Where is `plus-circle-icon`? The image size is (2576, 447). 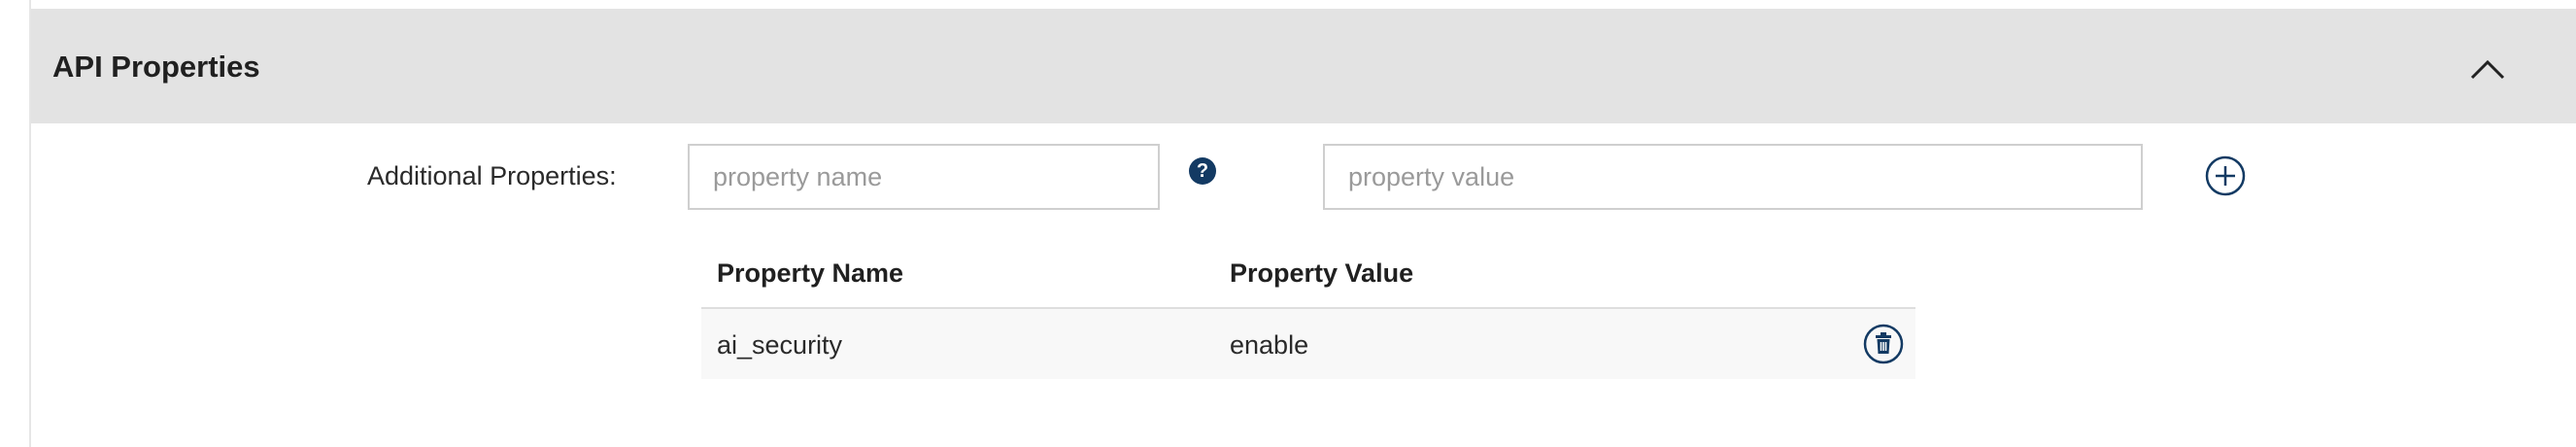
plus-circle-icon is located at coordinates (2225, 175).